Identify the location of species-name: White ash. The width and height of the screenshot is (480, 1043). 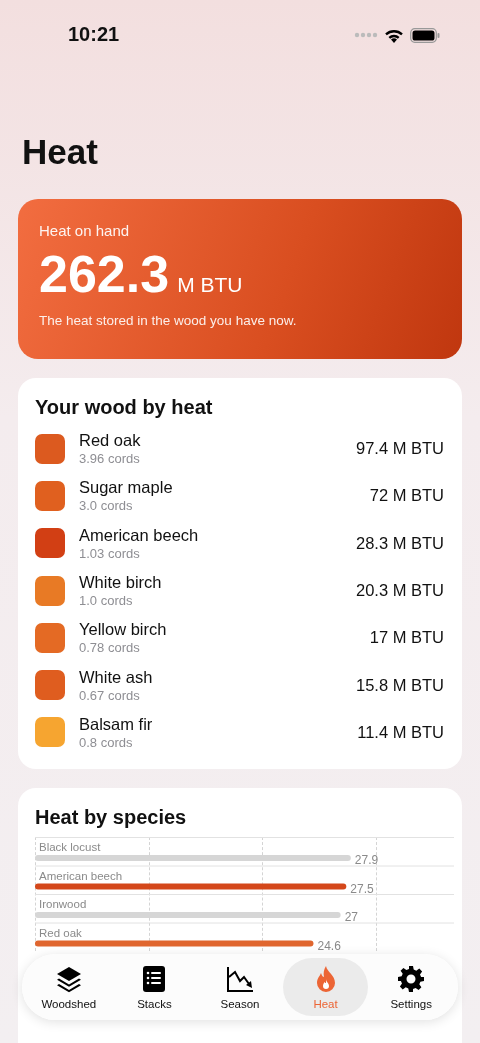
(116, 677).